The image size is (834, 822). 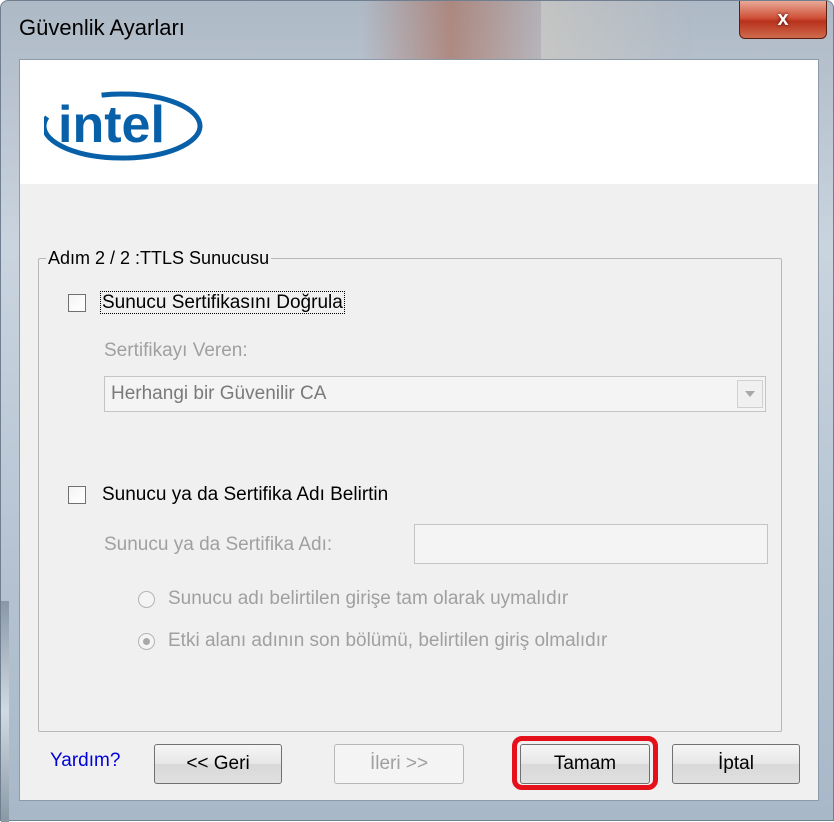 What do you see at coordinates (5, 711) in the screenshot?
I see `window-left-edge` at bounding box center [5, 711].